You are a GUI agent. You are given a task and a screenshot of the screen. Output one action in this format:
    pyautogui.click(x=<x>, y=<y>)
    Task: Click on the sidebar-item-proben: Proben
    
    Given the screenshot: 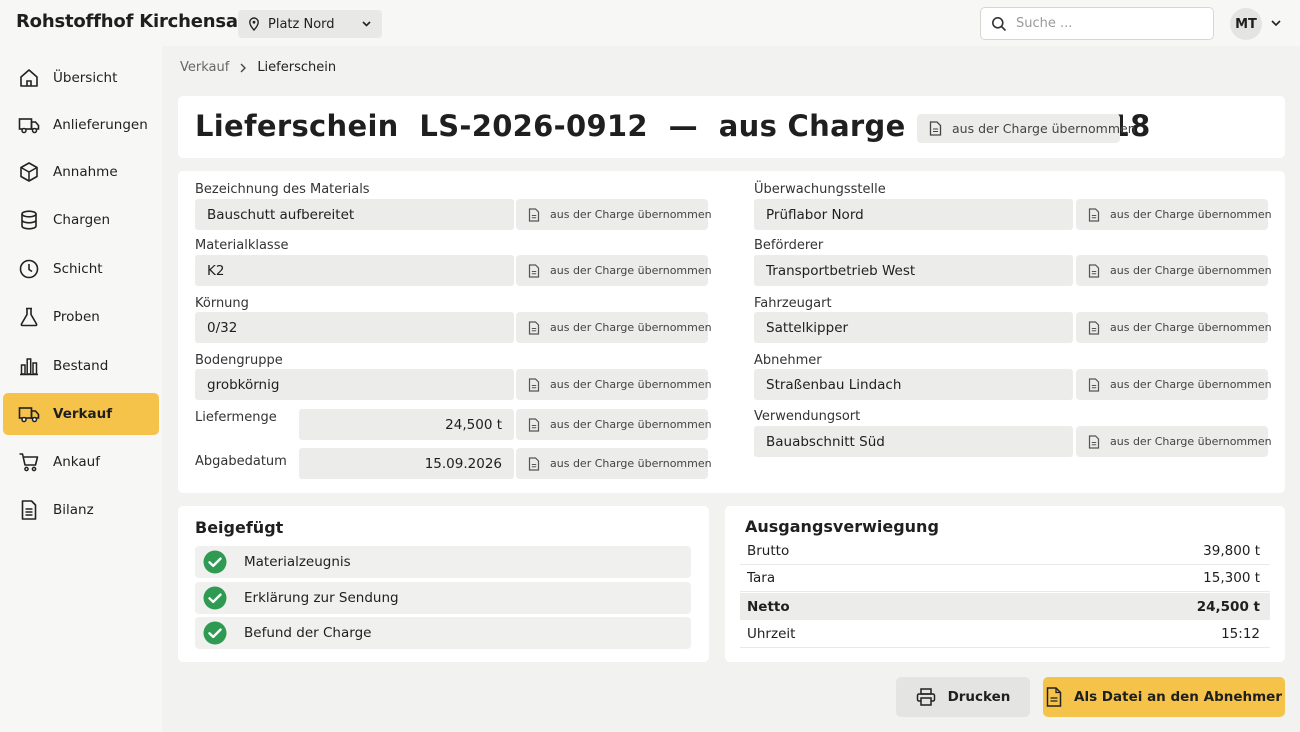 What is the action you would take?
    pyautogui.click(x=81, y=317)
    